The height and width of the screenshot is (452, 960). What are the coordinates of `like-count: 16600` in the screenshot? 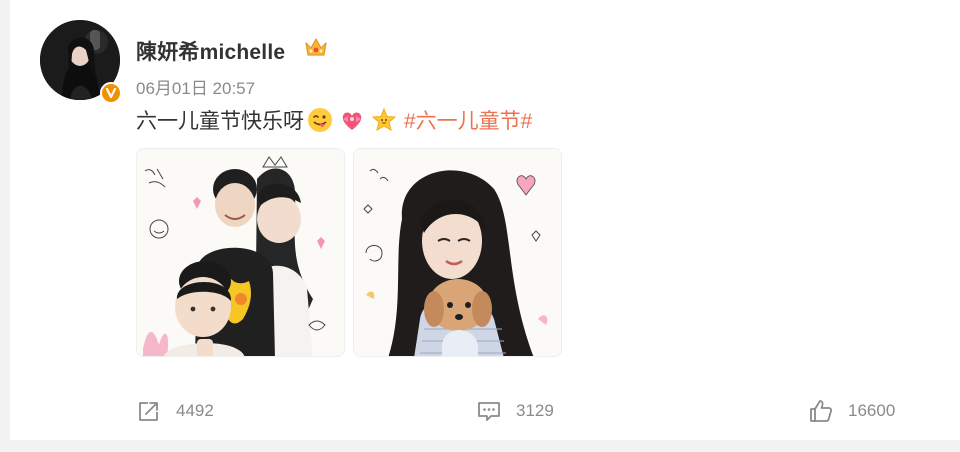 It's located at (872, 410).